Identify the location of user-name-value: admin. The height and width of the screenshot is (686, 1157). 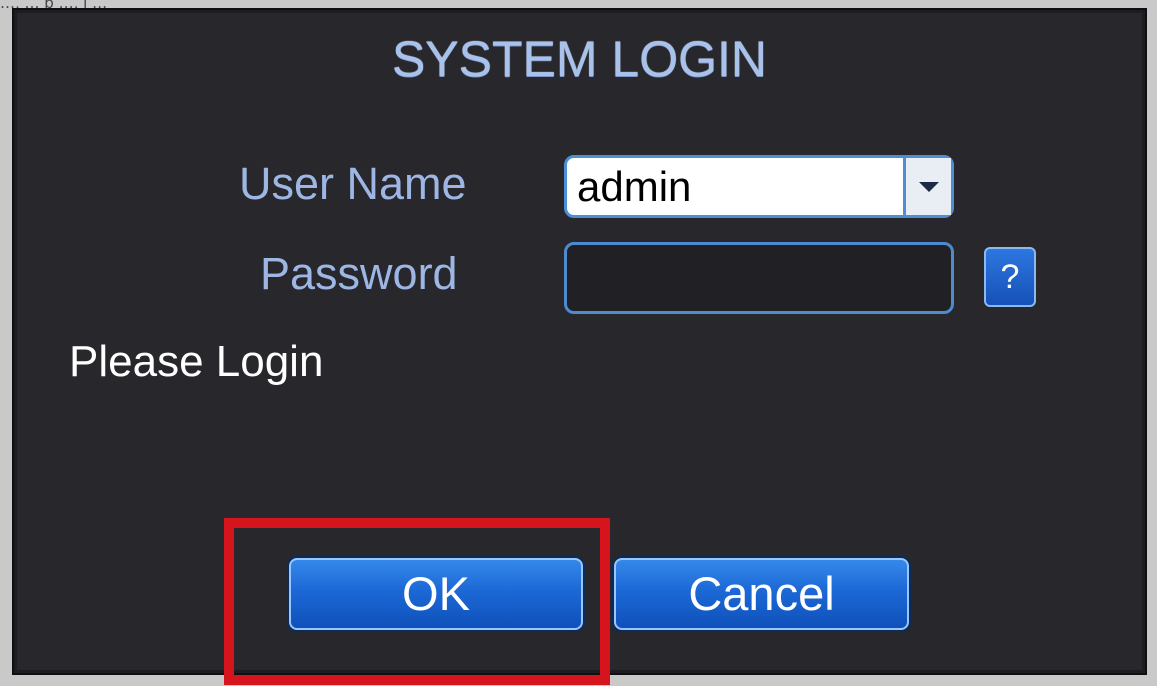
(634, 186).